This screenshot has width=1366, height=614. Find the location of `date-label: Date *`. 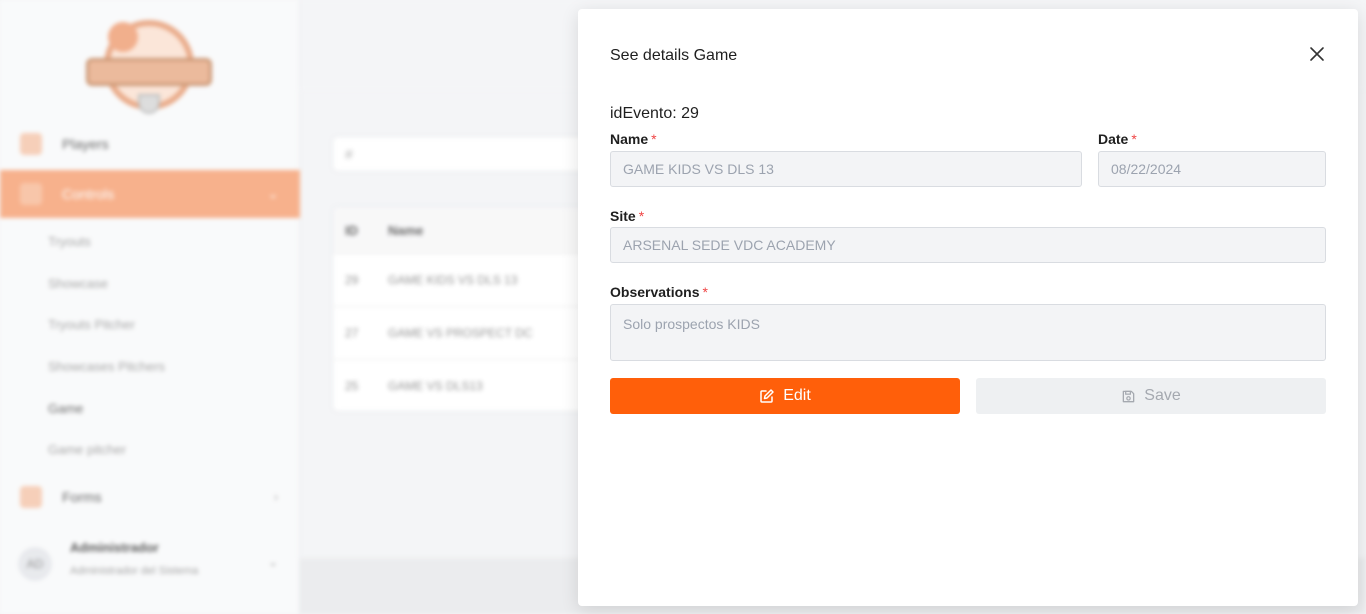

date-label: Date * is located at coordinates (1117, 139).